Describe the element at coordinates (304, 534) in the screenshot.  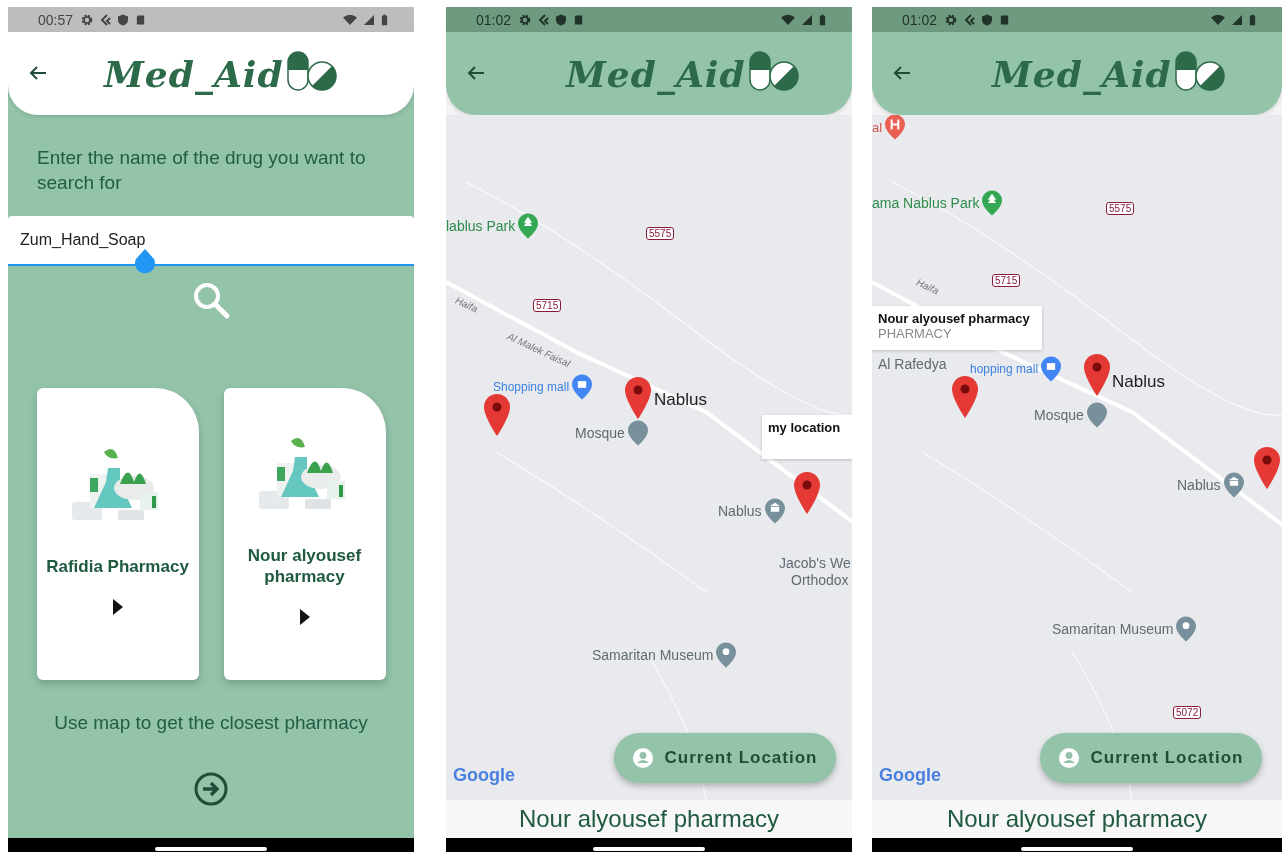
I see `pharmacy-card: Nour alyousef pharmacy` at that location.